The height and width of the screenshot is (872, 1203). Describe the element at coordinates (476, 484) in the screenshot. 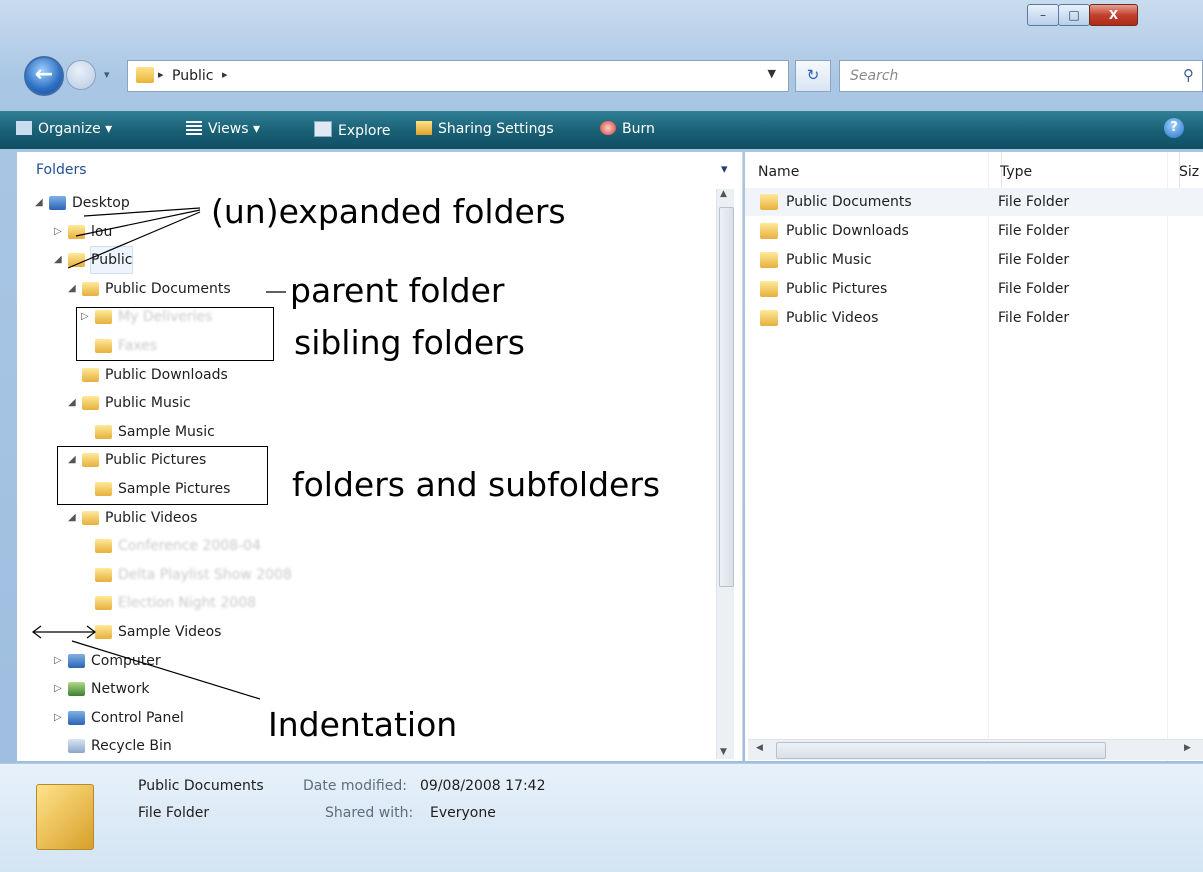

I see `annotation-subfolders: folders and subfolders` at that location.